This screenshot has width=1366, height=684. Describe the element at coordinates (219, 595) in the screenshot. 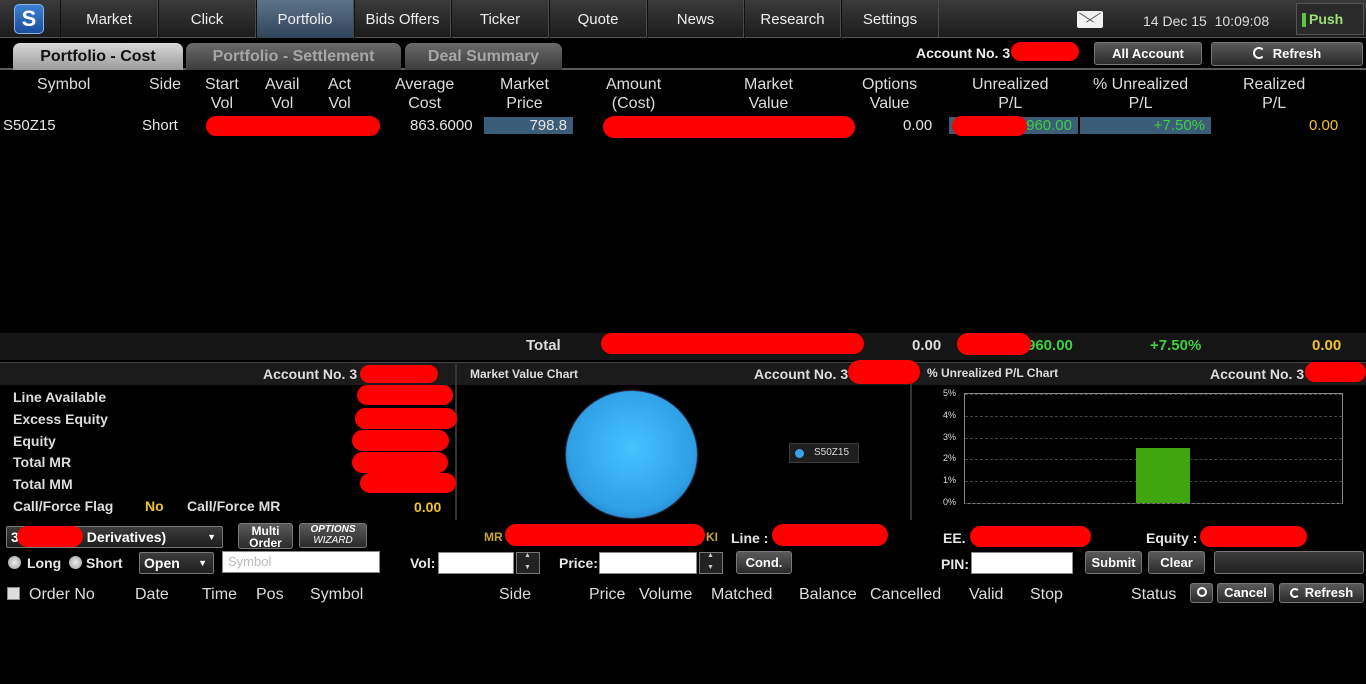

I see `orders-col-header: Time` at that location.